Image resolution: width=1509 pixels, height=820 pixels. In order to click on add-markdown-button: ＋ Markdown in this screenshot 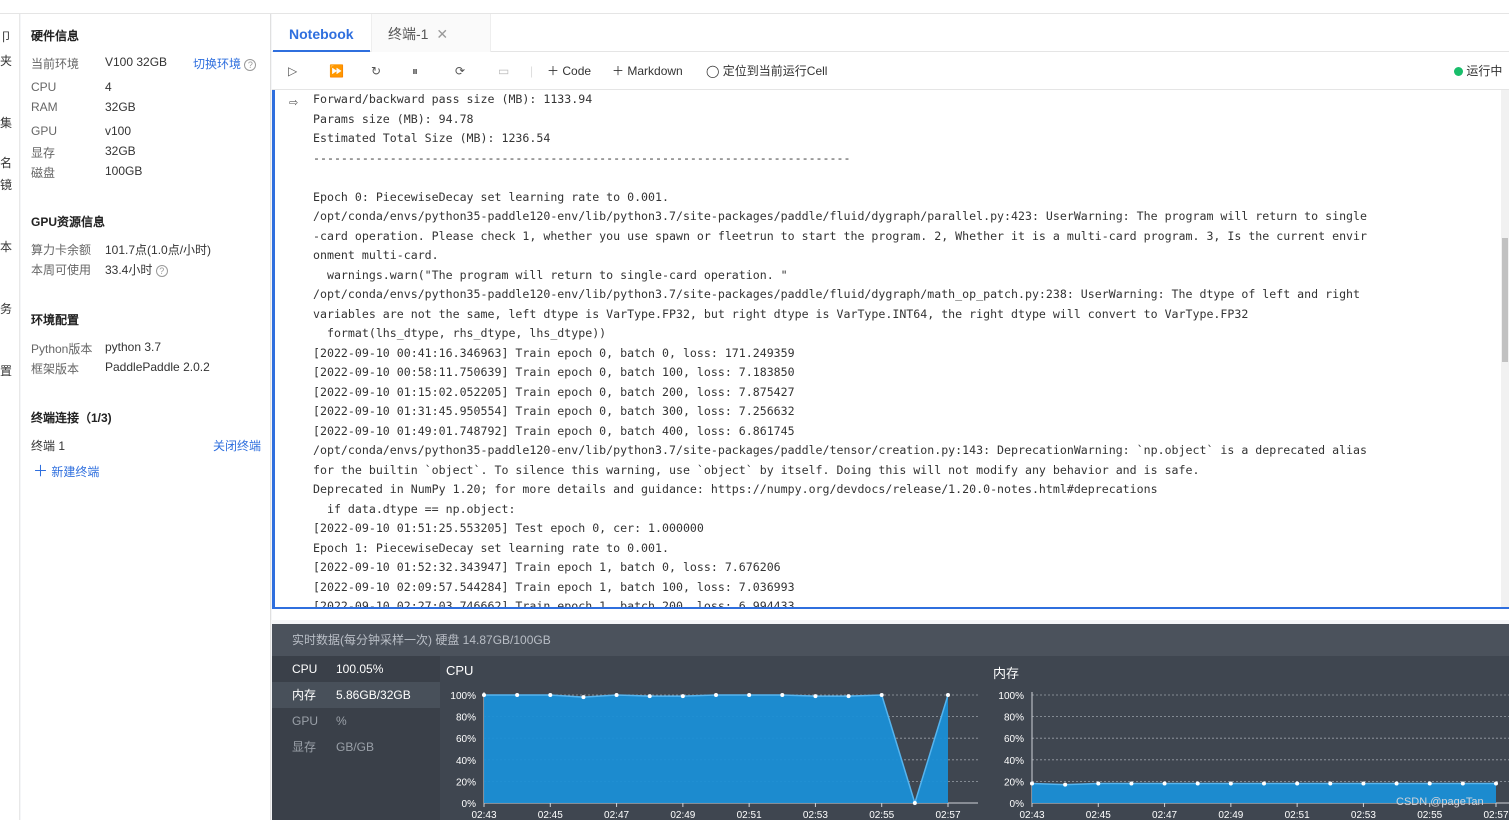, I will do `click(647, 71)`.